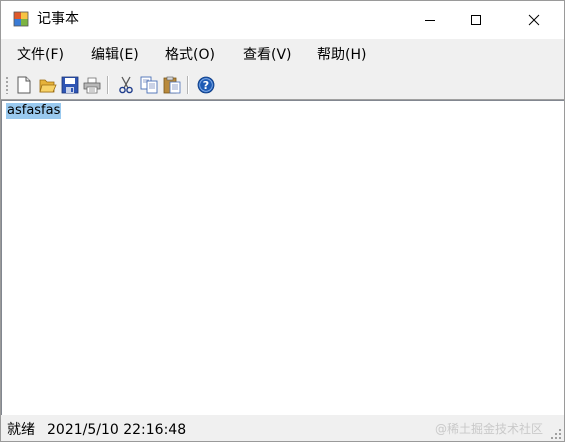  I want to click on maximize-button, so click(476, 20).